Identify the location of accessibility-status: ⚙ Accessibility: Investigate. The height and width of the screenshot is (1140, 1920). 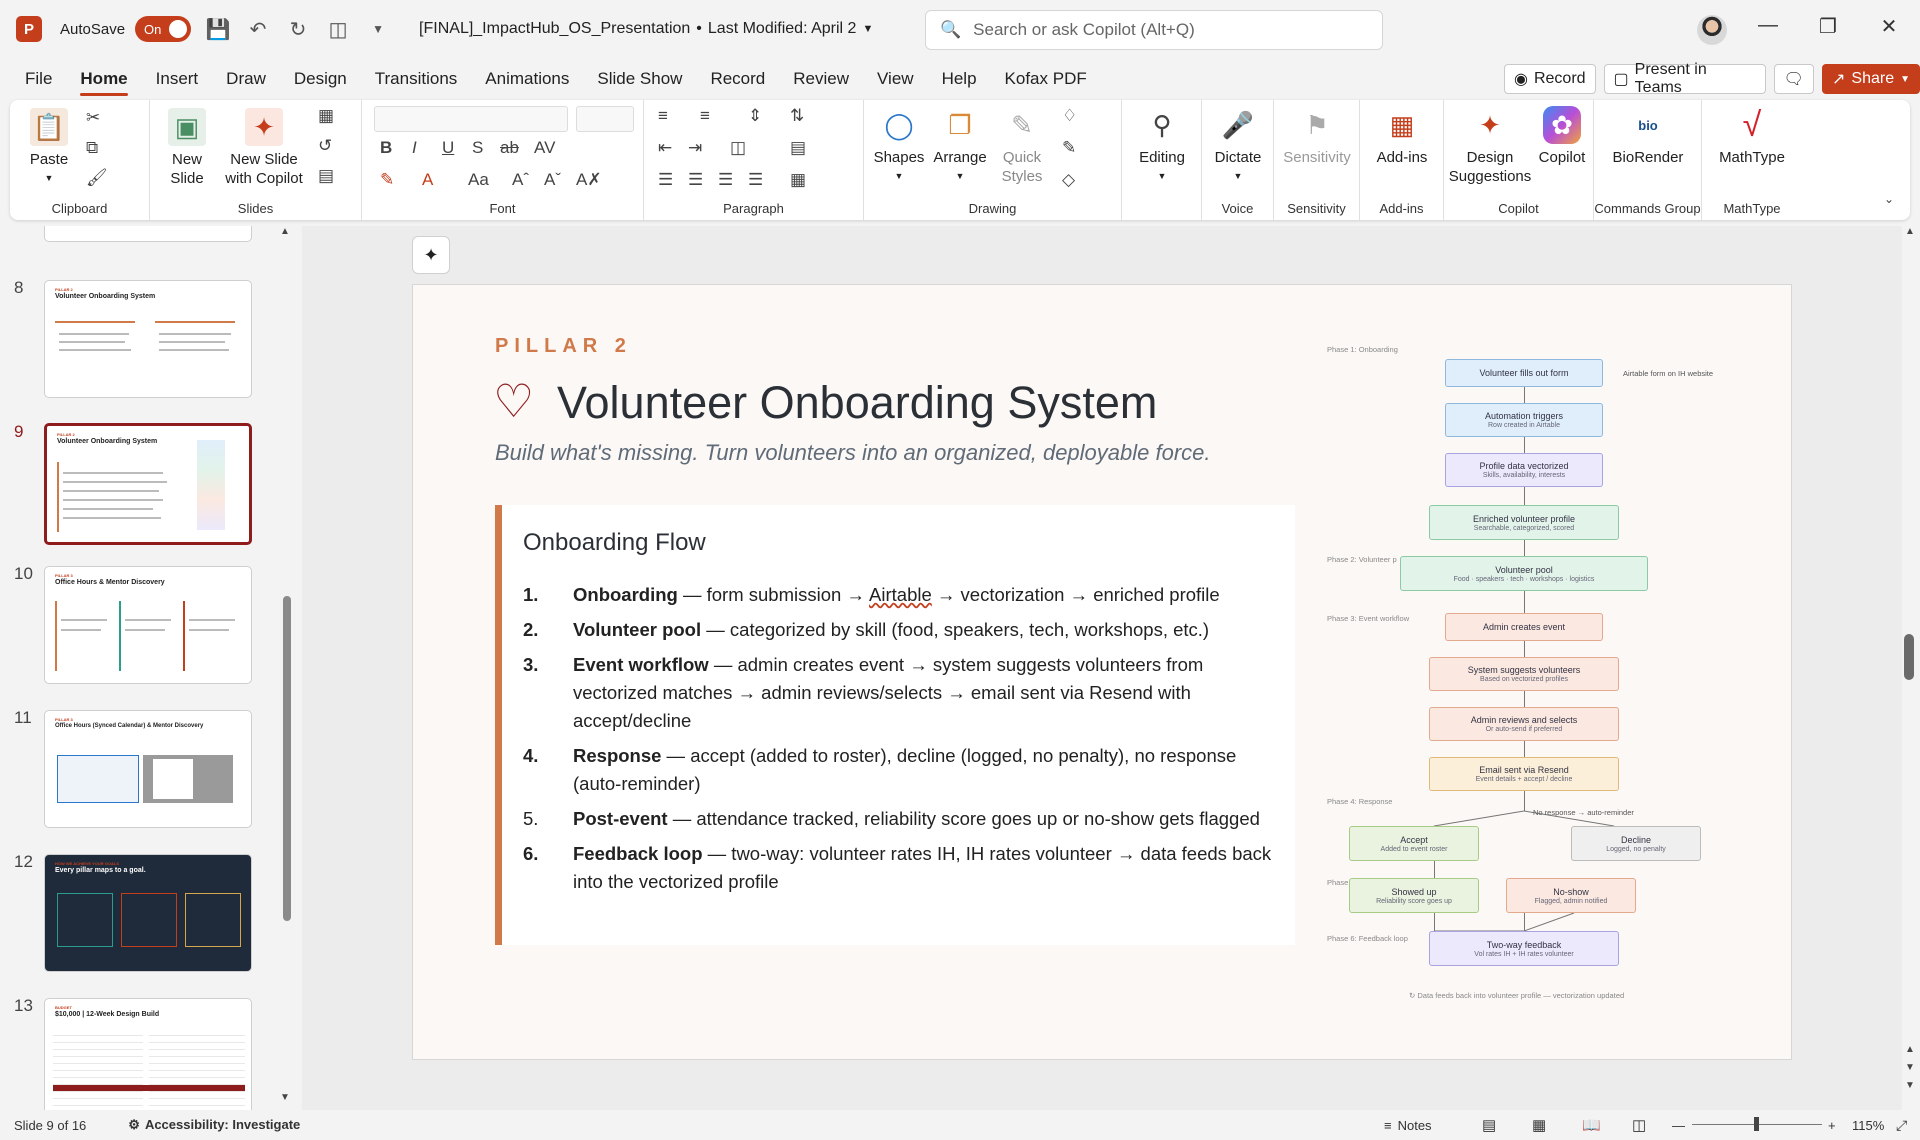
(214, 1125).